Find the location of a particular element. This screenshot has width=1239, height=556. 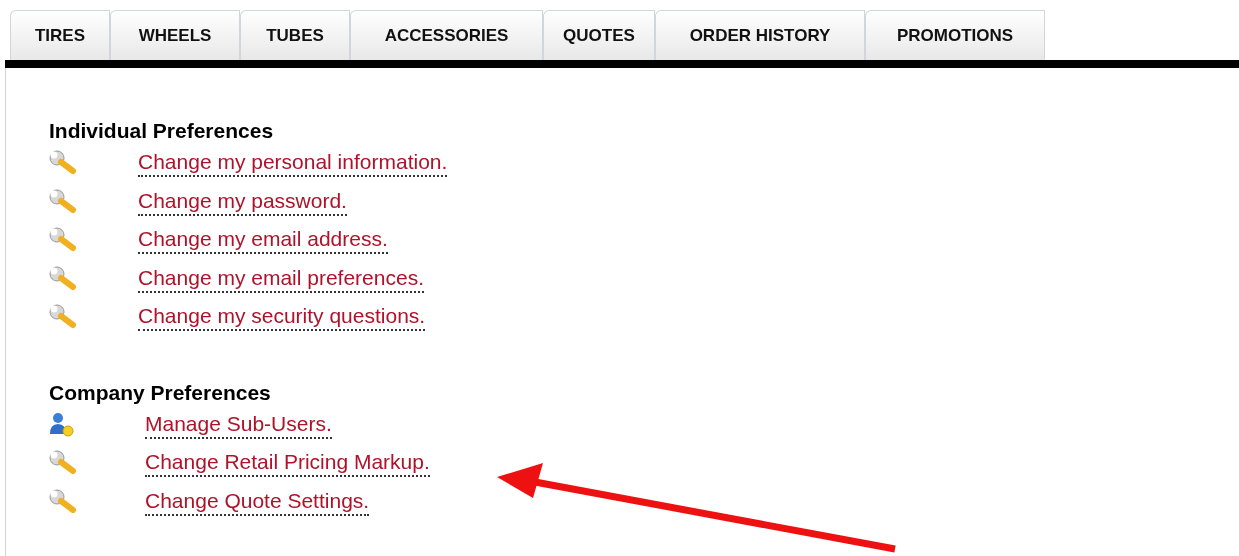

preference-link: Change my personal information. is located at coordinates (293, 163).